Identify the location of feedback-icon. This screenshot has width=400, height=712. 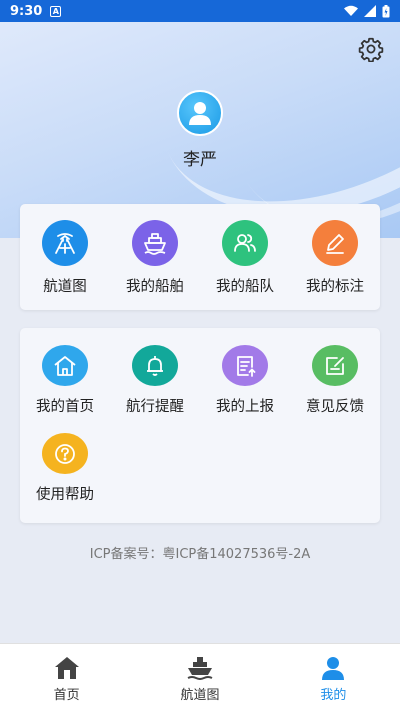
(335, 365).